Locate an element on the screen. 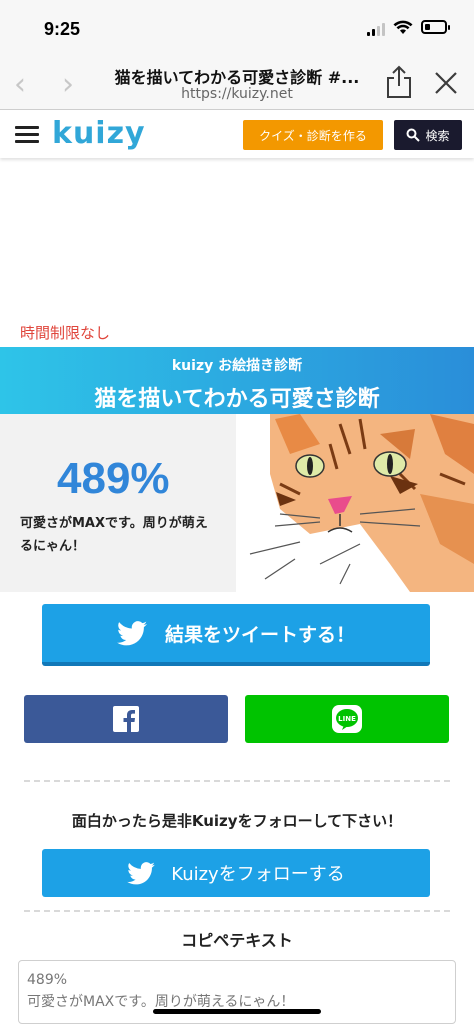 The height and width of the screenshot is (1024, 474). result-text: 可愛さがMAXです。周りが萌えるにゃん！ is located at coordinates (114, 535).